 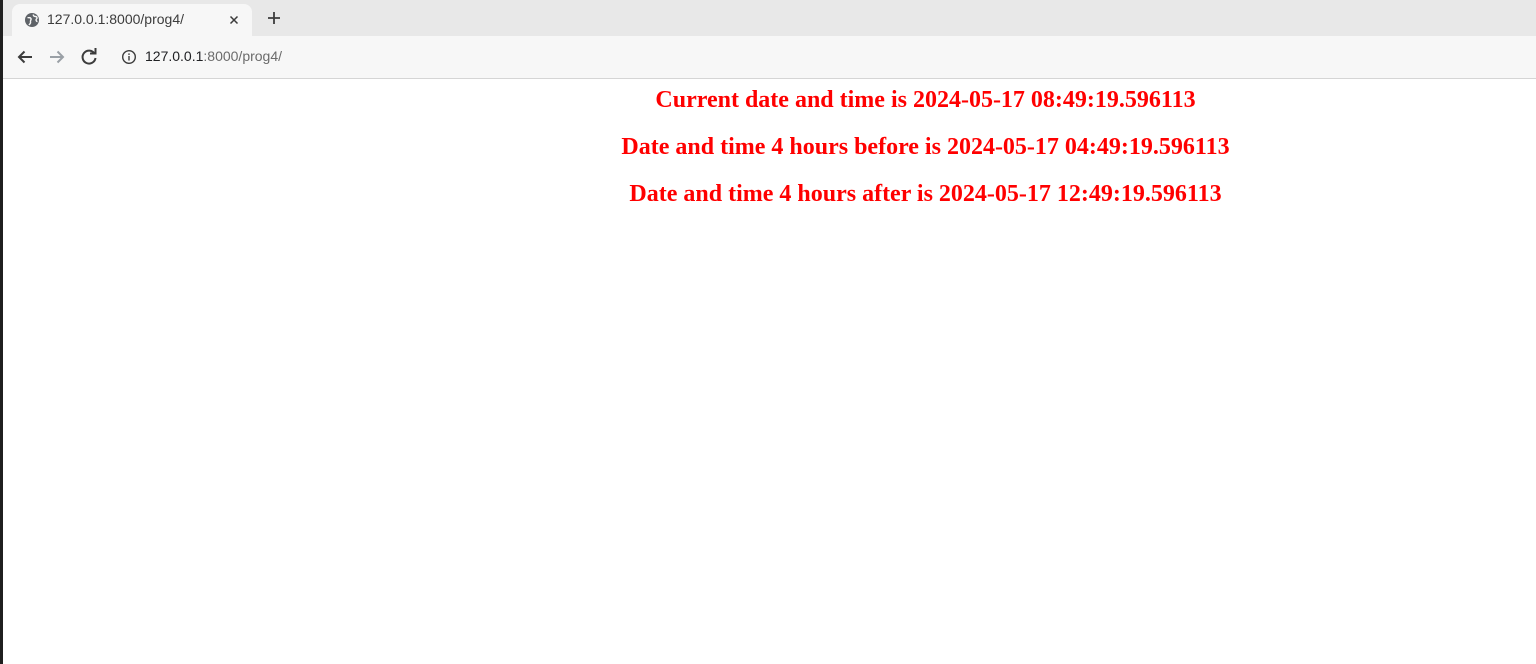 What do you see at coordinates (129, 57) in the screenshot?
I see `info-icon` at bounding box center [129, 57].